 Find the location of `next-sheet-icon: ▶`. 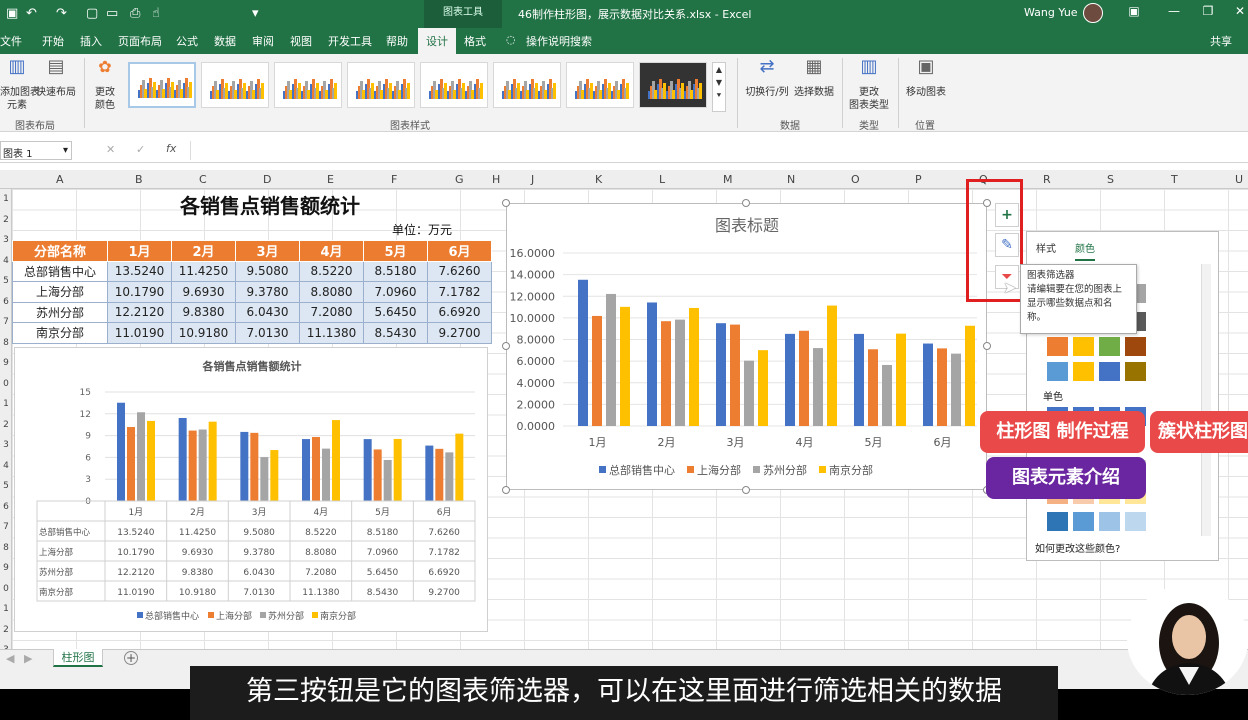

next-sheet-icon: ▶ is located at coordinates (28, 658).